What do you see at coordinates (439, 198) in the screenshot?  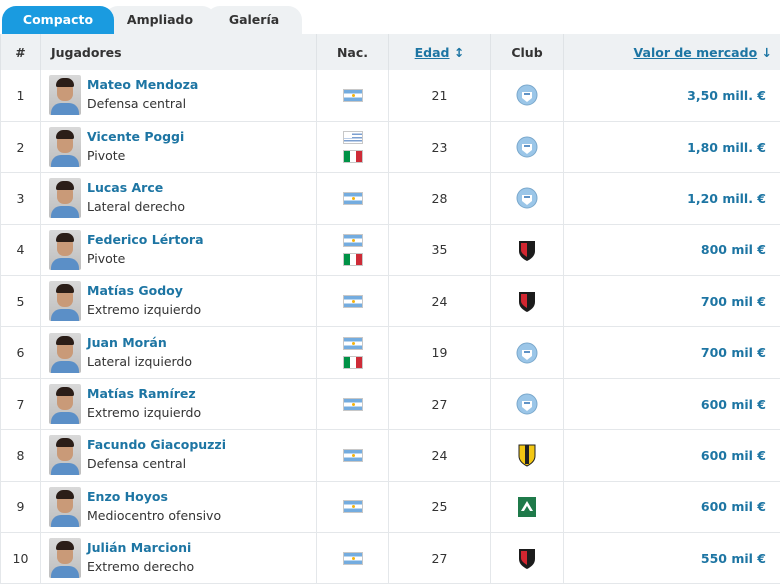 I see `player-age: 28` at bounding box center [439, 198].